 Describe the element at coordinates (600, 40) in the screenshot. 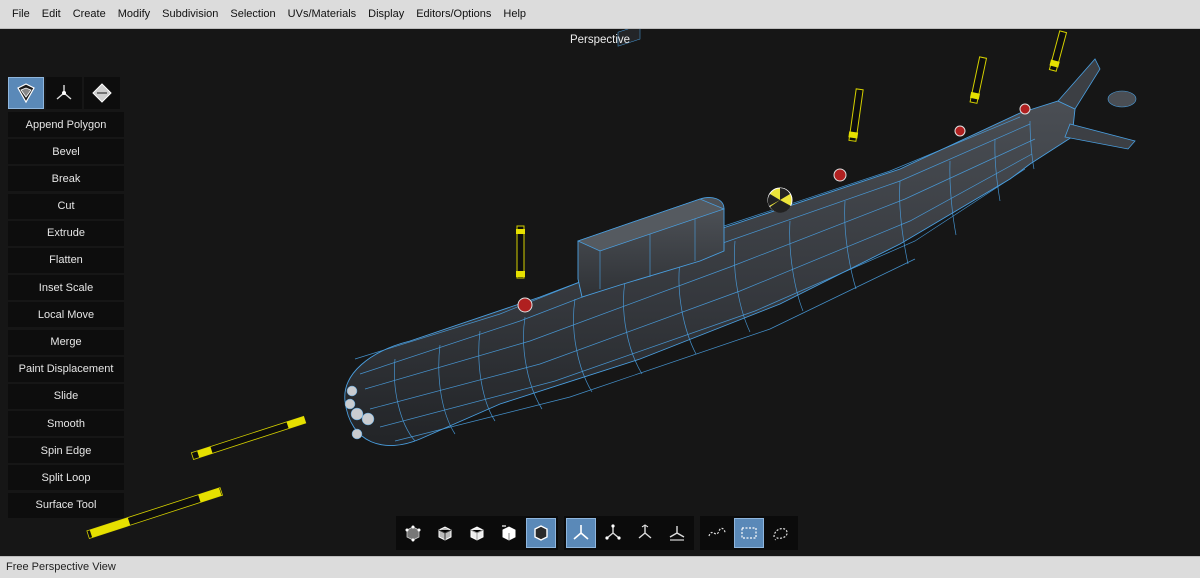

I see `viewport-title: Perspective` at that location.